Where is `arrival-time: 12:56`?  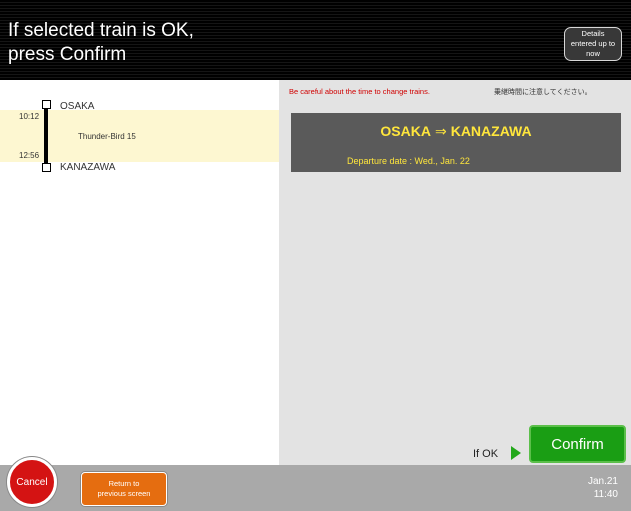 arrival-time: 12:56 is located at coordinates (29, 155).